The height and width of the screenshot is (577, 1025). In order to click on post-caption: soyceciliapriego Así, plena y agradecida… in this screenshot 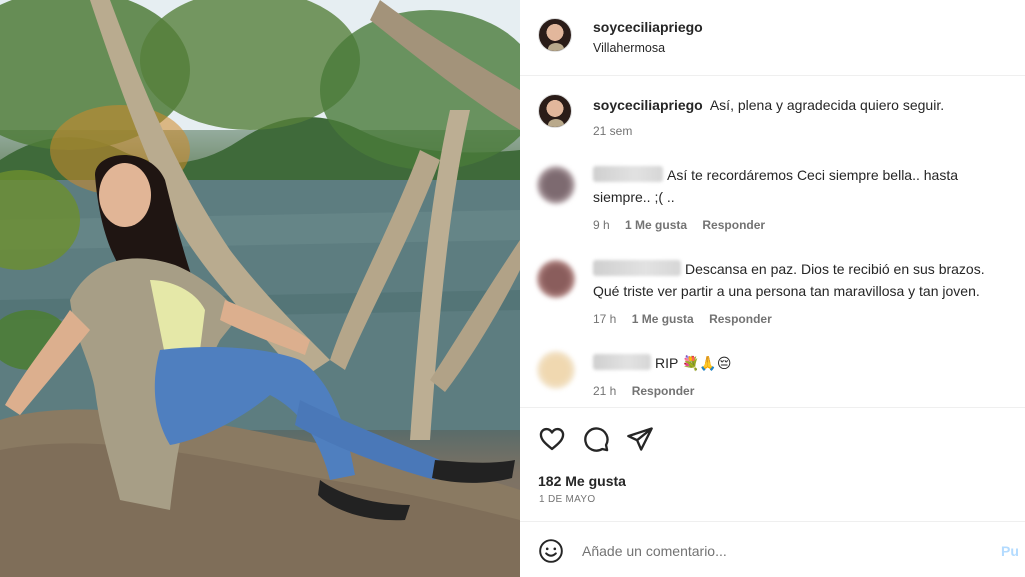, I will do `click(772, 113)`.